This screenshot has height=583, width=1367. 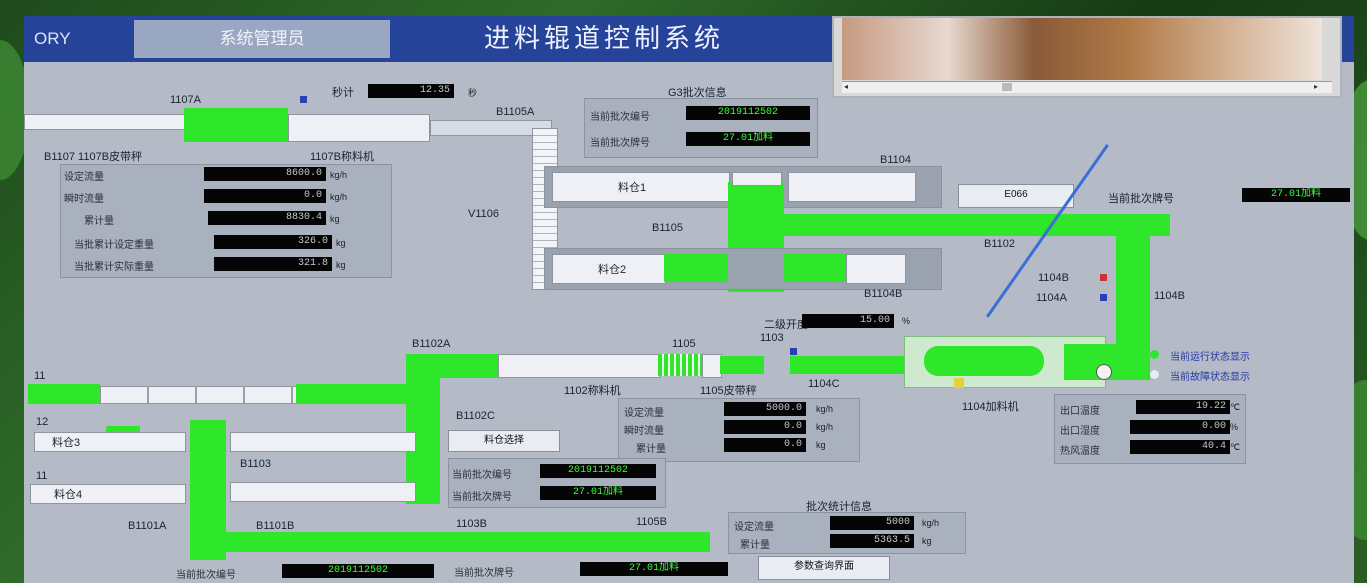 What do you see at coordinates (848, 321) in the screenshot?
I see `speed-value: 15.00` at bounding box center [848, 321].